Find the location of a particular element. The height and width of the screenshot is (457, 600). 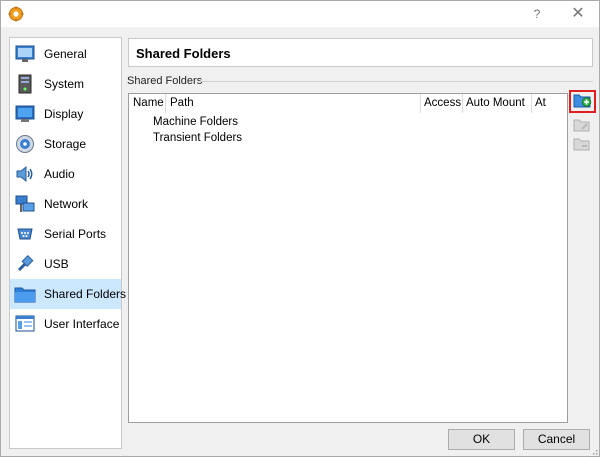

sidebar-item-general: General is located at coordinates (65, 54).